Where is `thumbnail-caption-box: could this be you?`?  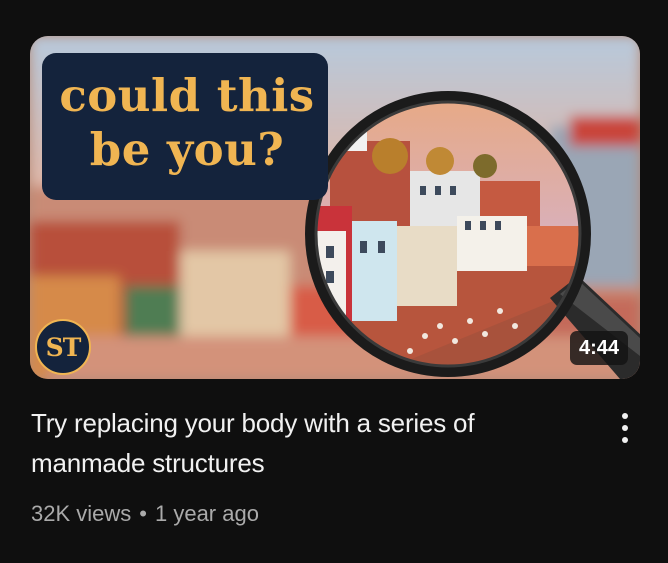 thumbnail-caption-box: could this be you? is located at coordinates (185, 126).